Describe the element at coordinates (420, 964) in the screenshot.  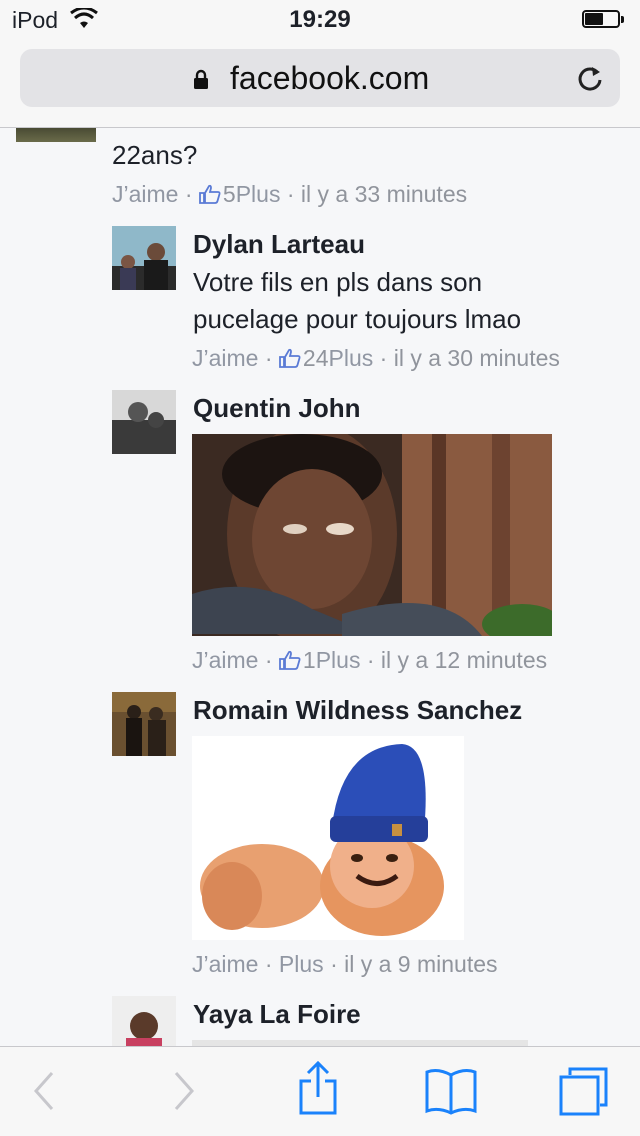
I see `timestamp: il y a 9 minutes` at that location.